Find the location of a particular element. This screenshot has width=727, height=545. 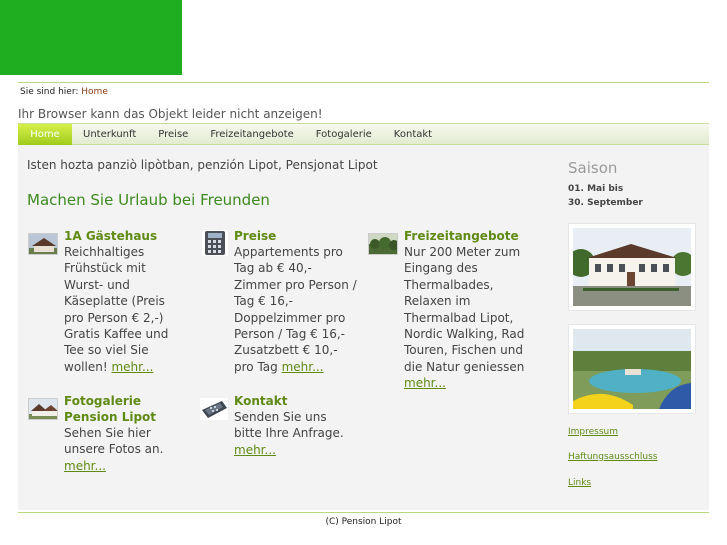

nav-item-freizeitangebote: Freizeitangebote is located at coordinates (251, 134).